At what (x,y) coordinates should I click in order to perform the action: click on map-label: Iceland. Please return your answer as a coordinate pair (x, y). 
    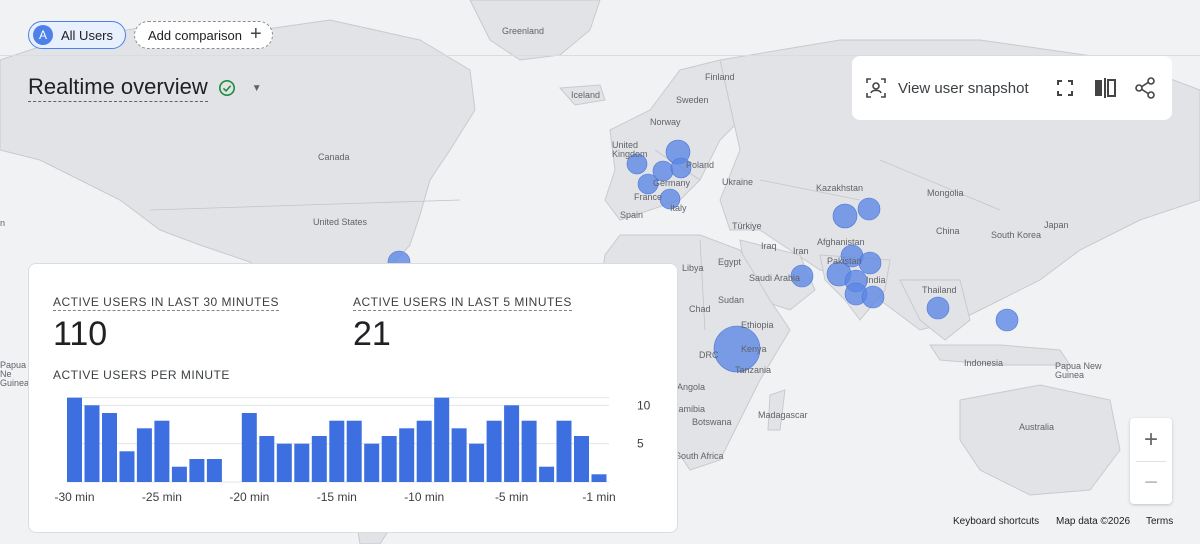
    Looking at the image, I should click on (586, 95).